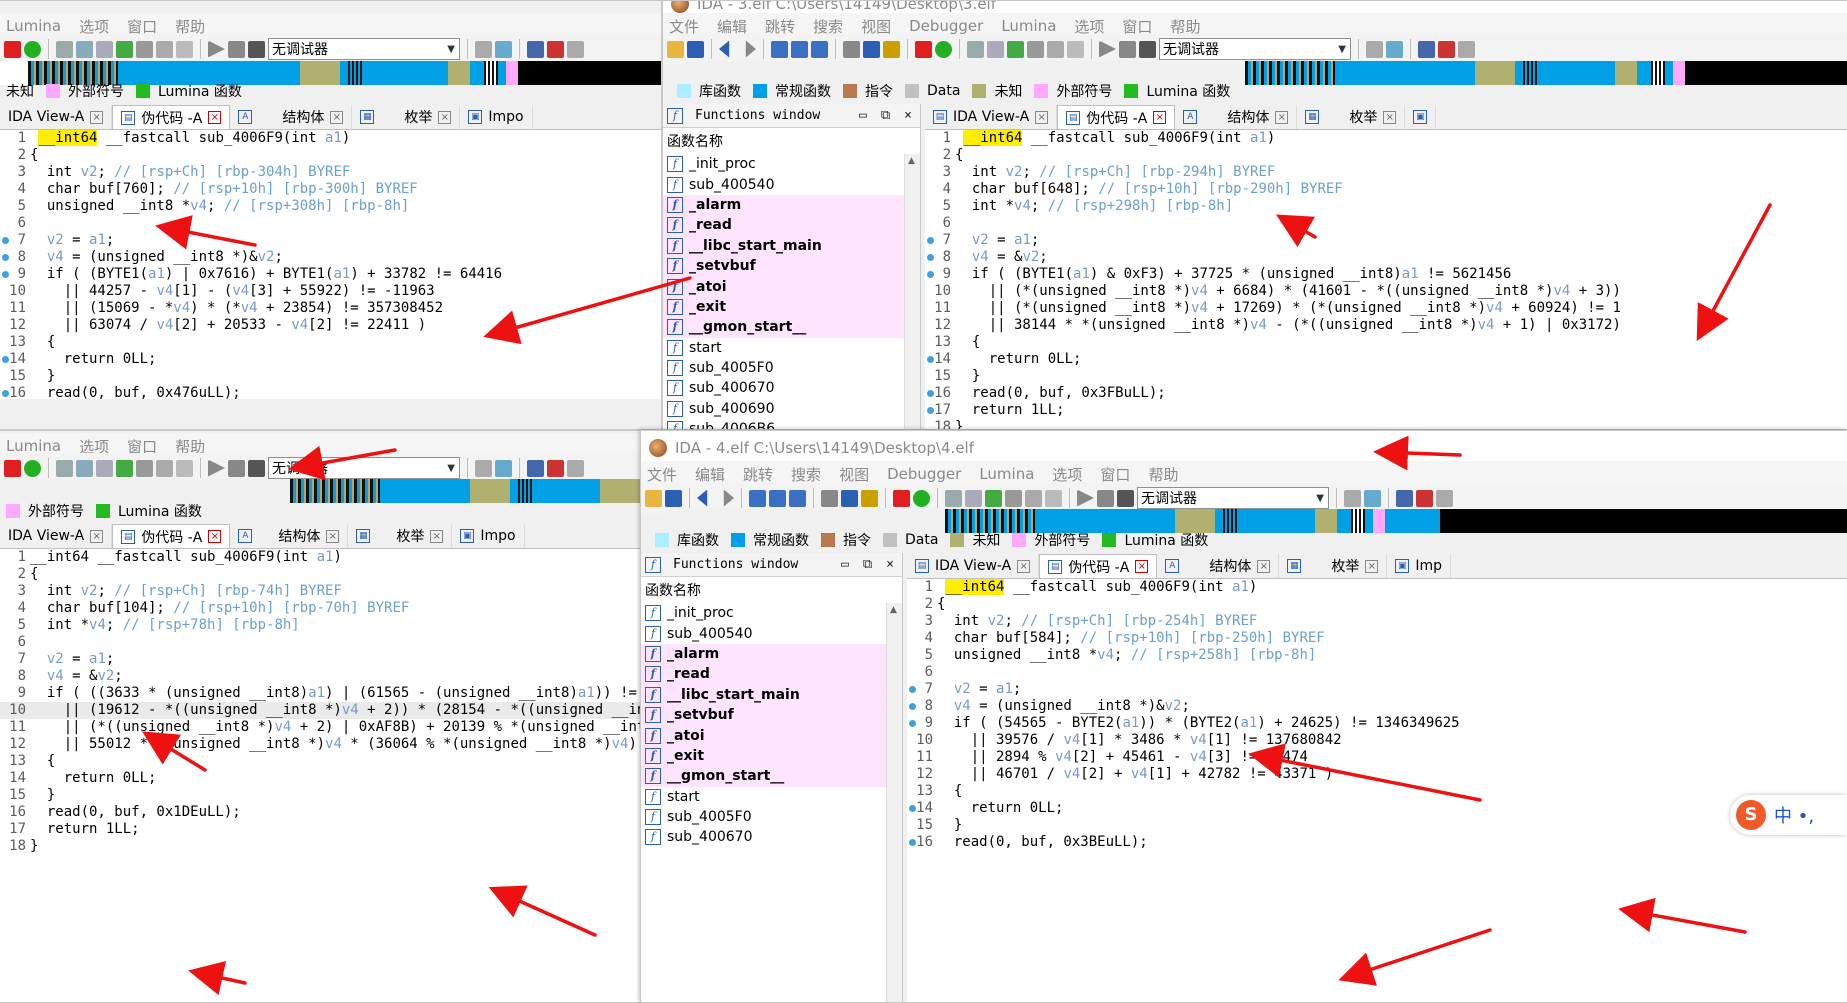  Describe the element at coordinates (184, 468) in the screenshot. I see `close-icon` at that location.